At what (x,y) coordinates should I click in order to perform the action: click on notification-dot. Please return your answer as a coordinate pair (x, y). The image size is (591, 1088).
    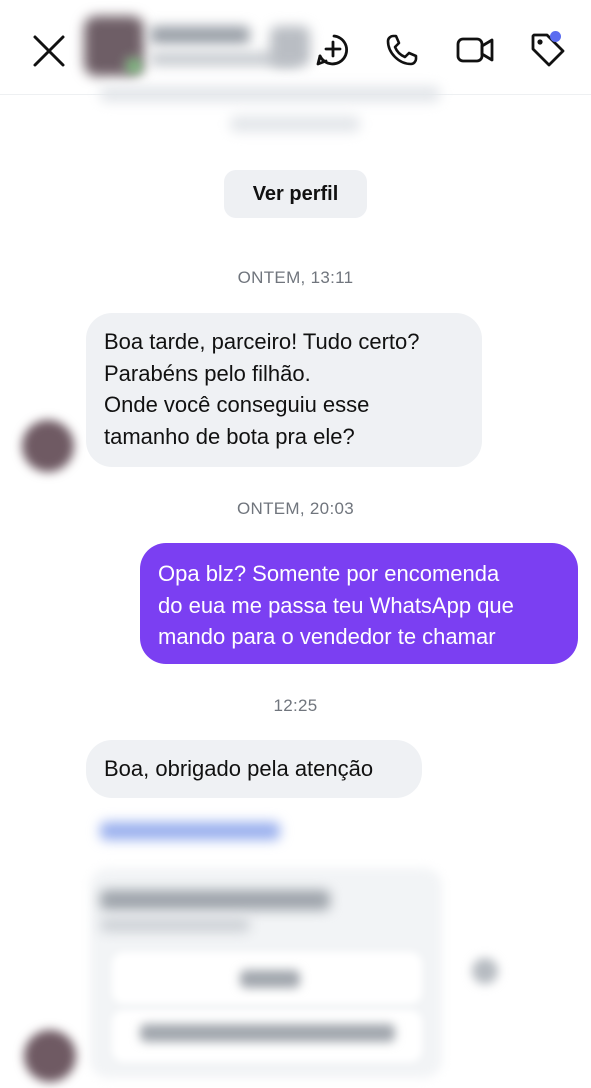
    Looking at the image, I should click on (555, 36).